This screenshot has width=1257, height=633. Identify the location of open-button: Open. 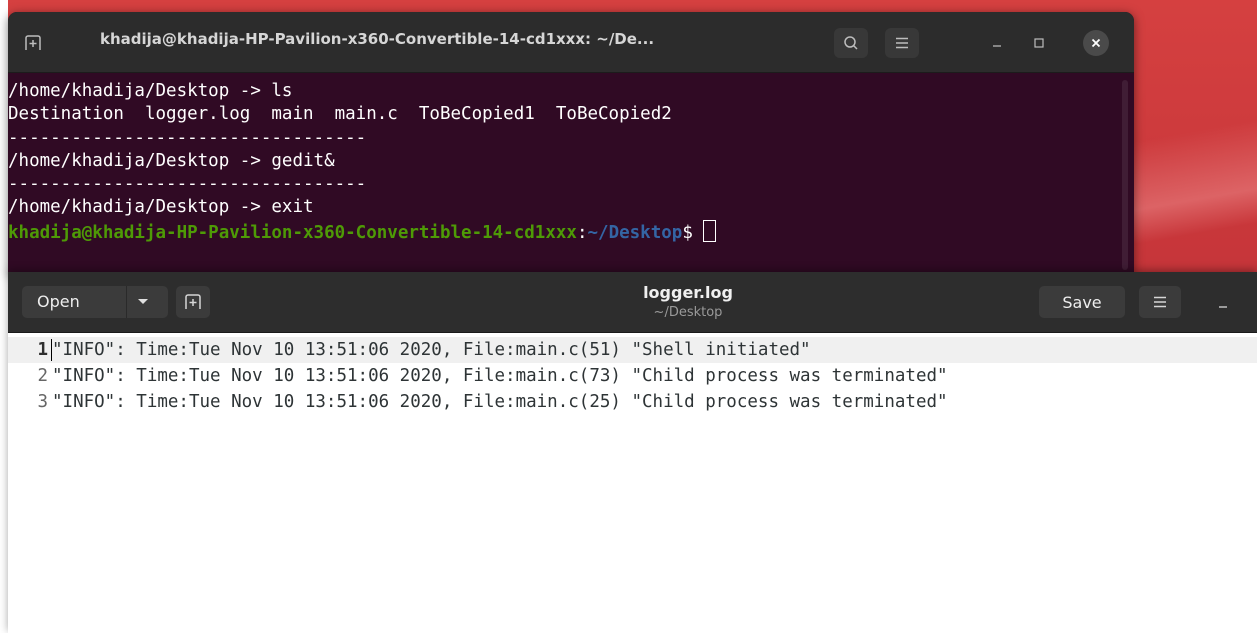
(95, 302).